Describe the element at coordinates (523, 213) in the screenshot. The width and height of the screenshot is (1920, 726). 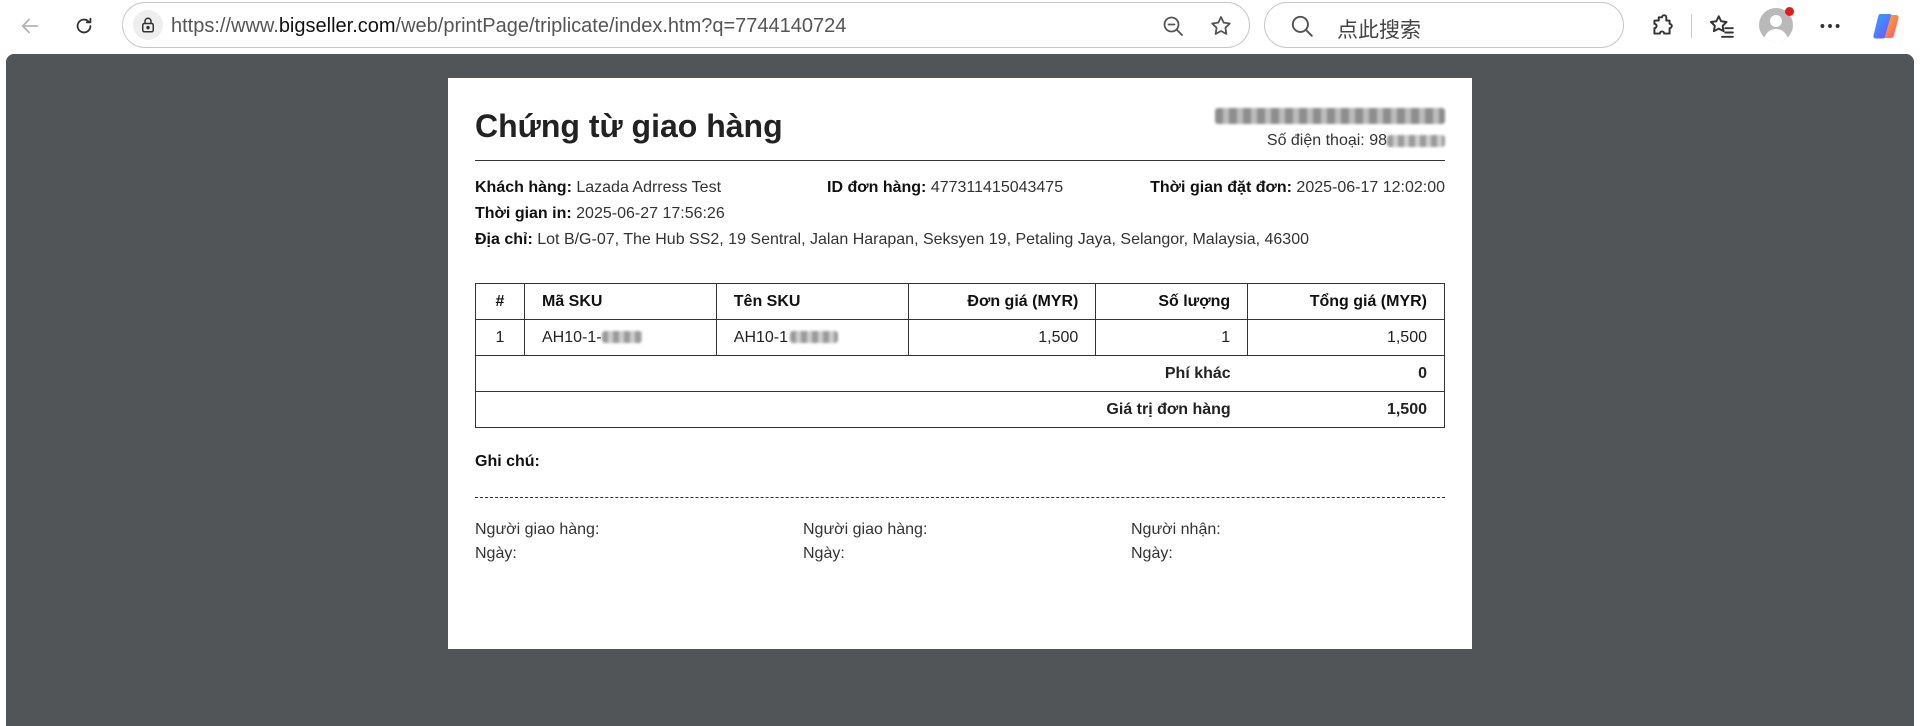
I see `print-time-label: Thời gian in:` at that location.